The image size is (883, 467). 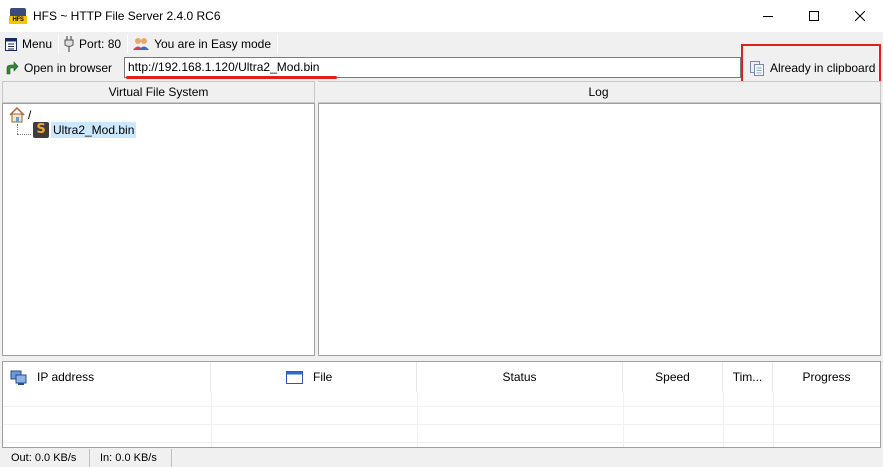 What do you see at coordinates (100, 44) in the screenshot?
I see `port-label: Port: 80` at bounding box center [100, 44].